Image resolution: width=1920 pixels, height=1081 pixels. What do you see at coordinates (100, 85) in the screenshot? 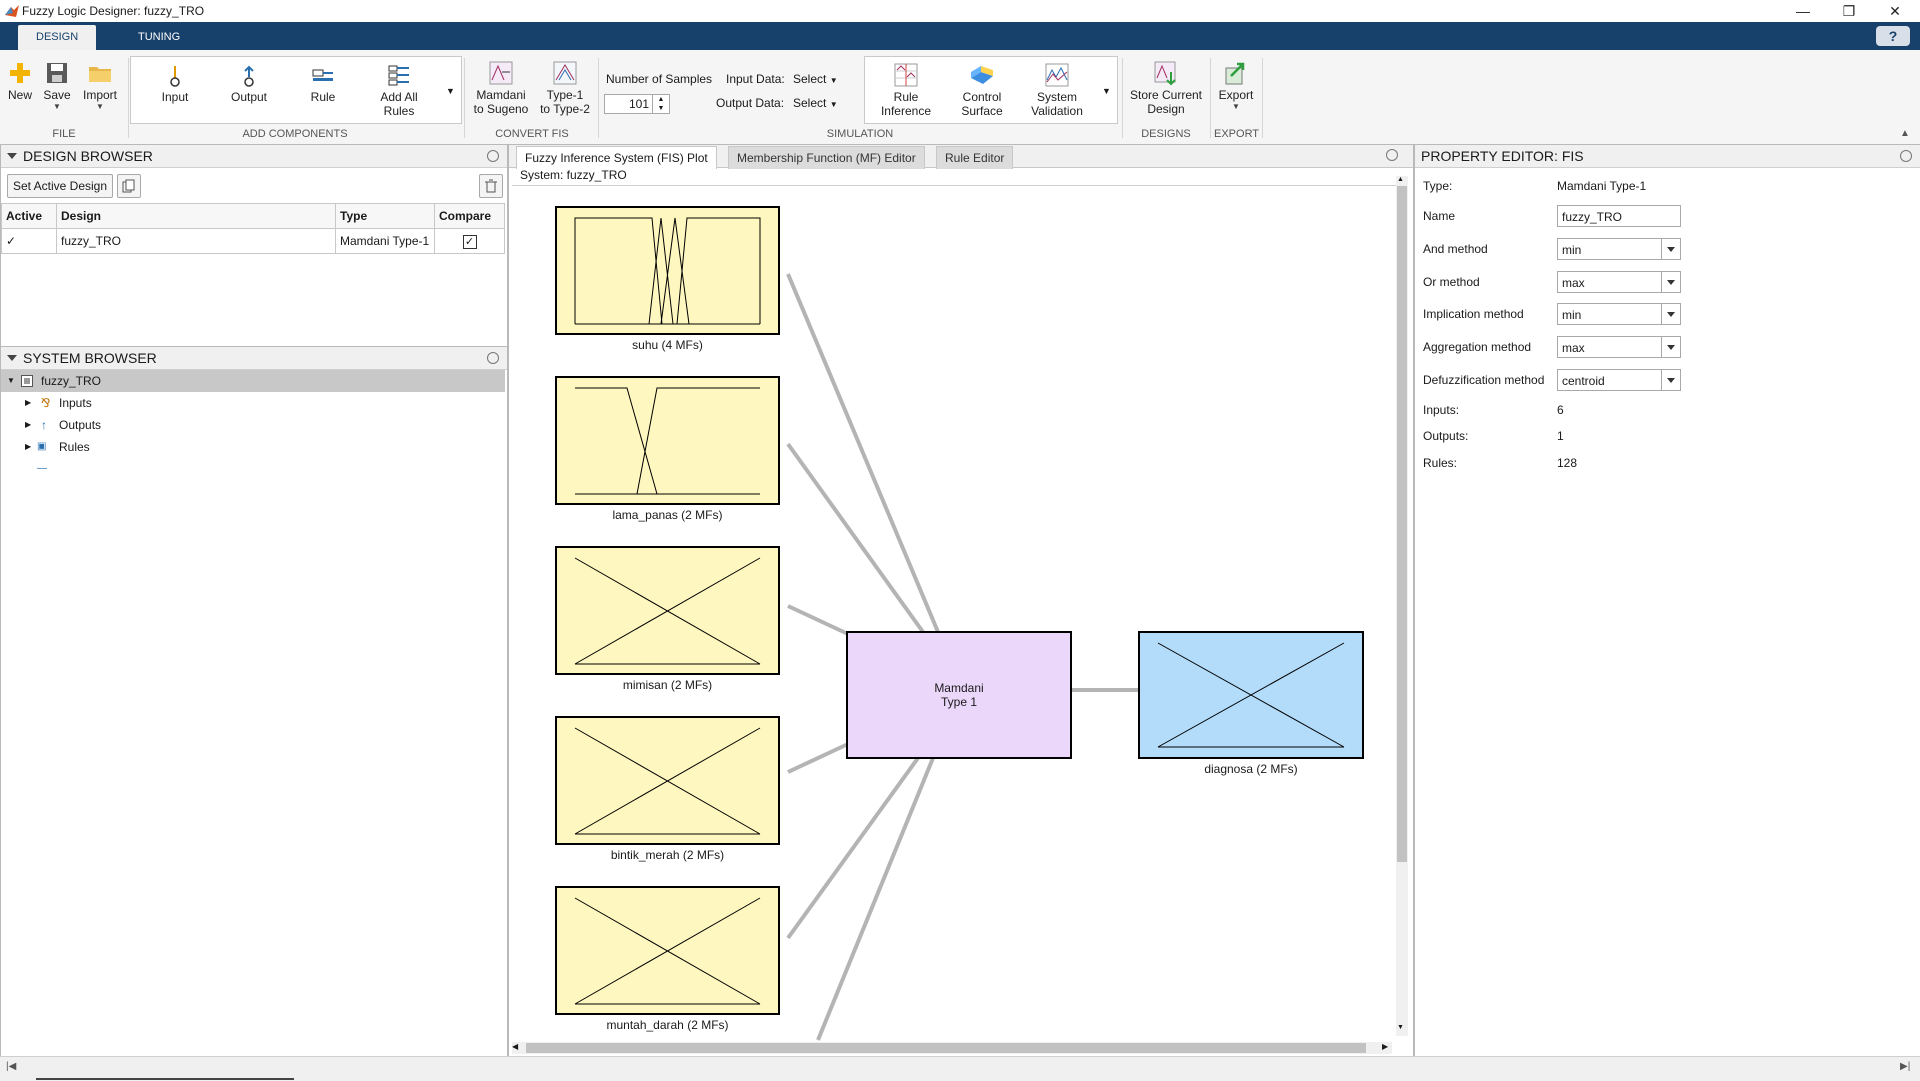
I see `import-button: Import ▼` at bounding box center [100, 85].